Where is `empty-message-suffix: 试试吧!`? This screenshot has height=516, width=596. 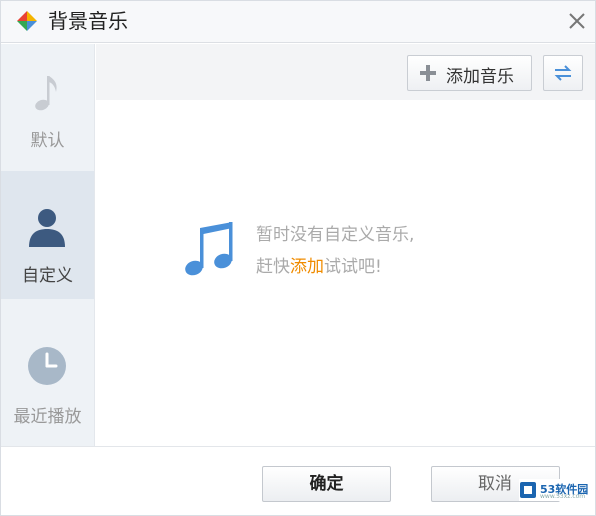 empty-message-suffix: 试试吧! is located at coordinates (353, 267).